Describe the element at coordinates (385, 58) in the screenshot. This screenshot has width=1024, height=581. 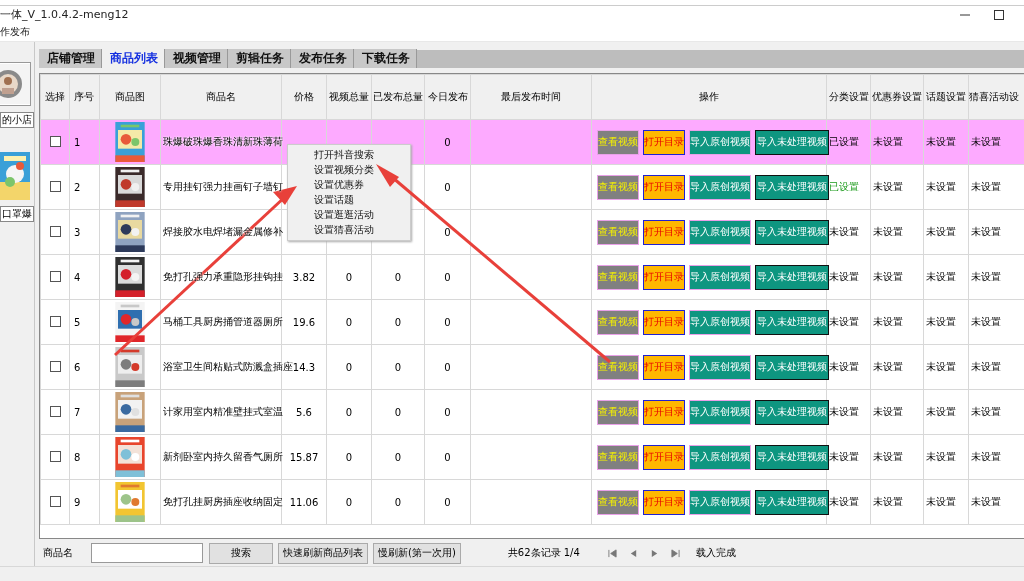
I see `tab: 下载任务` at that location.